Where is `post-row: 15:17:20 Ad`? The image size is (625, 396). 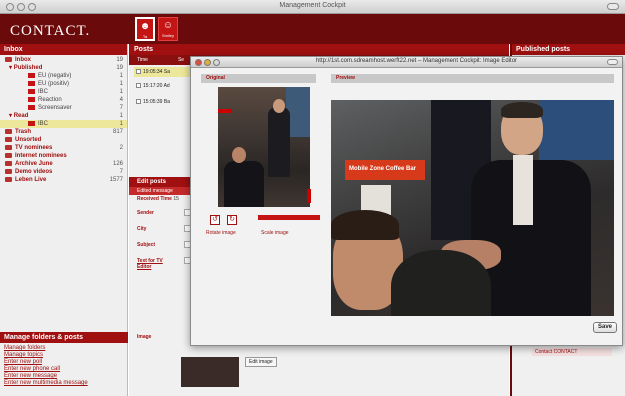
post-row: 15:17:20 Ad is located at coordinates (164, 86).